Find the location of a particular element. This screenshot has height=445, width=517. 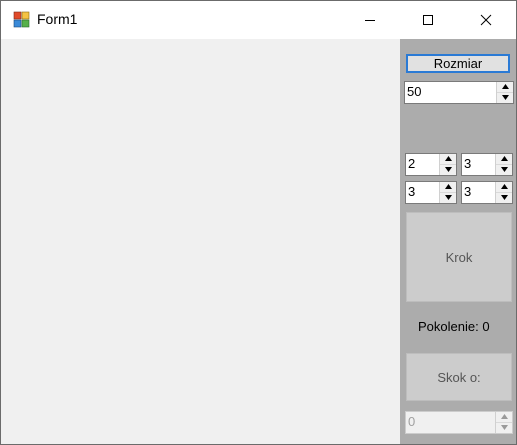

rozmiar-button: Rozmiar is located at coordinates (458, 63).